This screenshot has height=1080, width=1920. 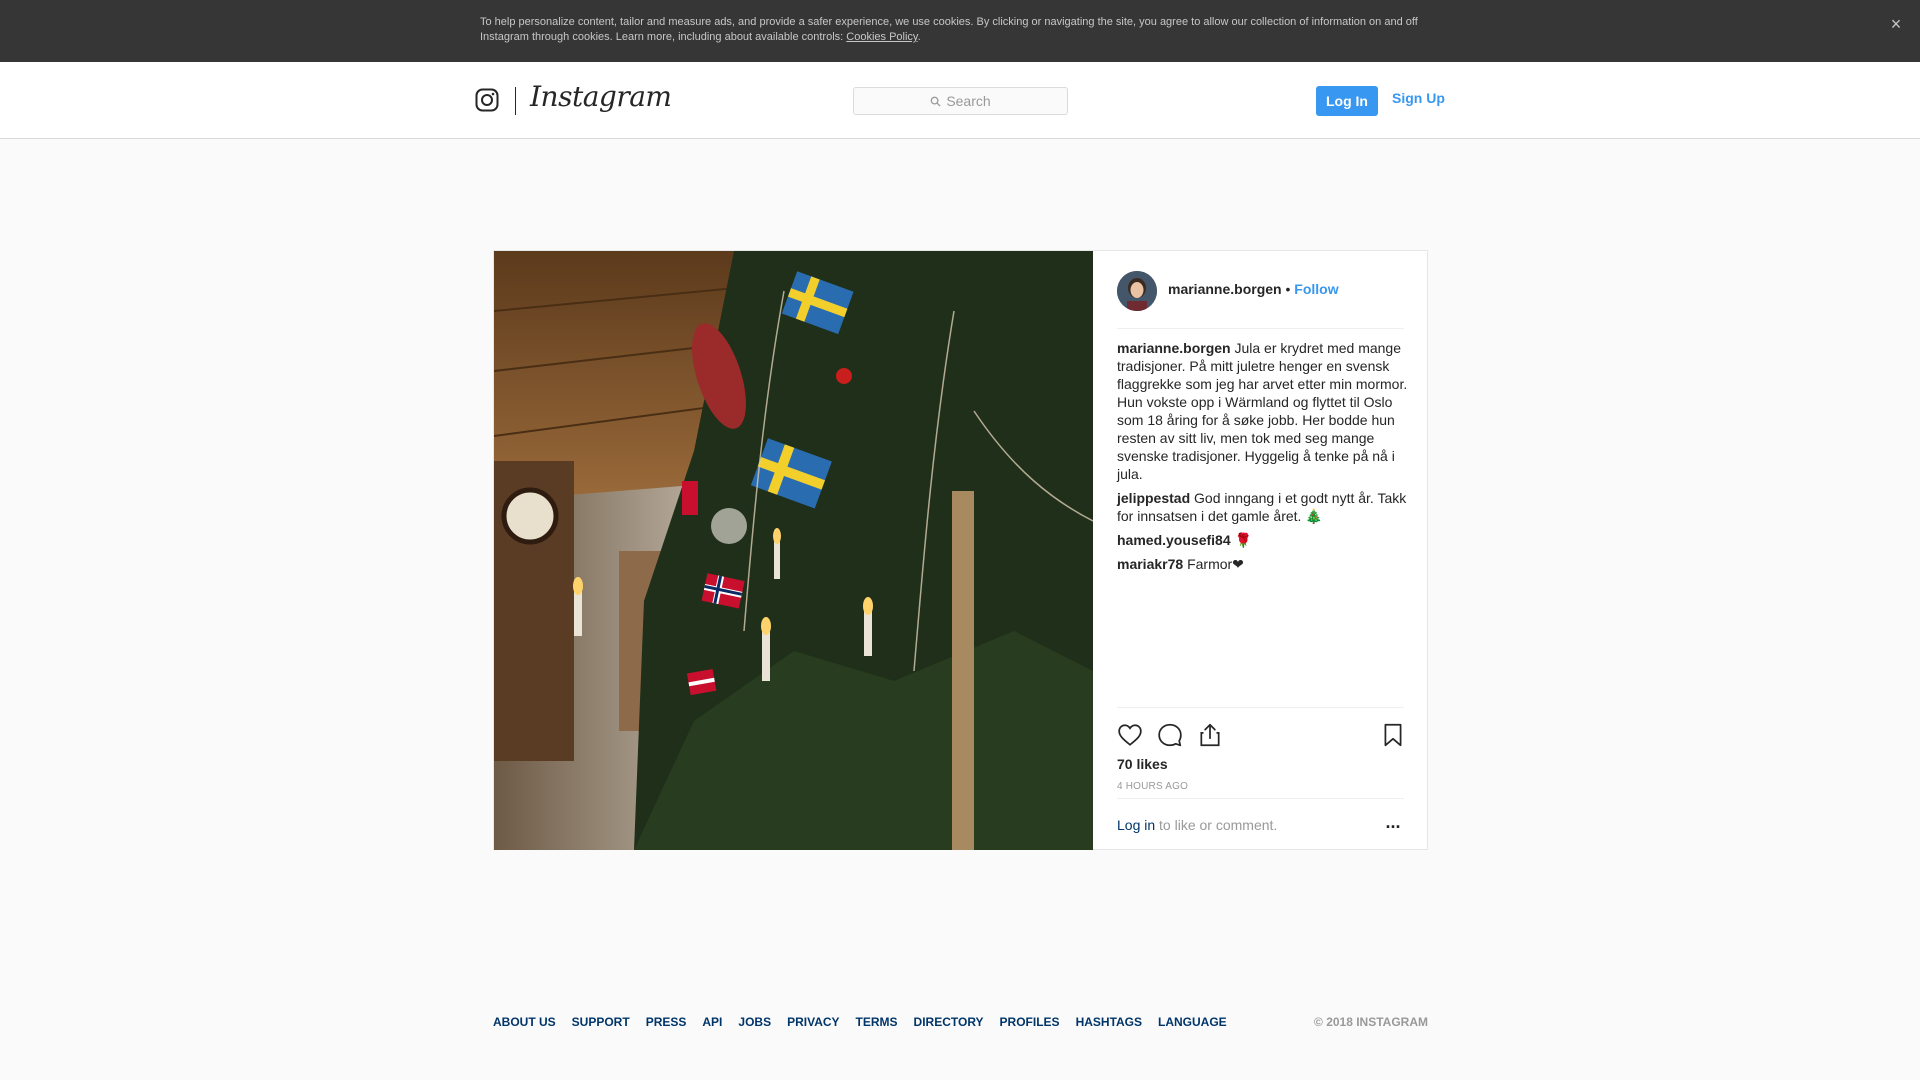 I want to click on comment-item: hamed.yousefi84 🌹, so click(x=1263, y=540).